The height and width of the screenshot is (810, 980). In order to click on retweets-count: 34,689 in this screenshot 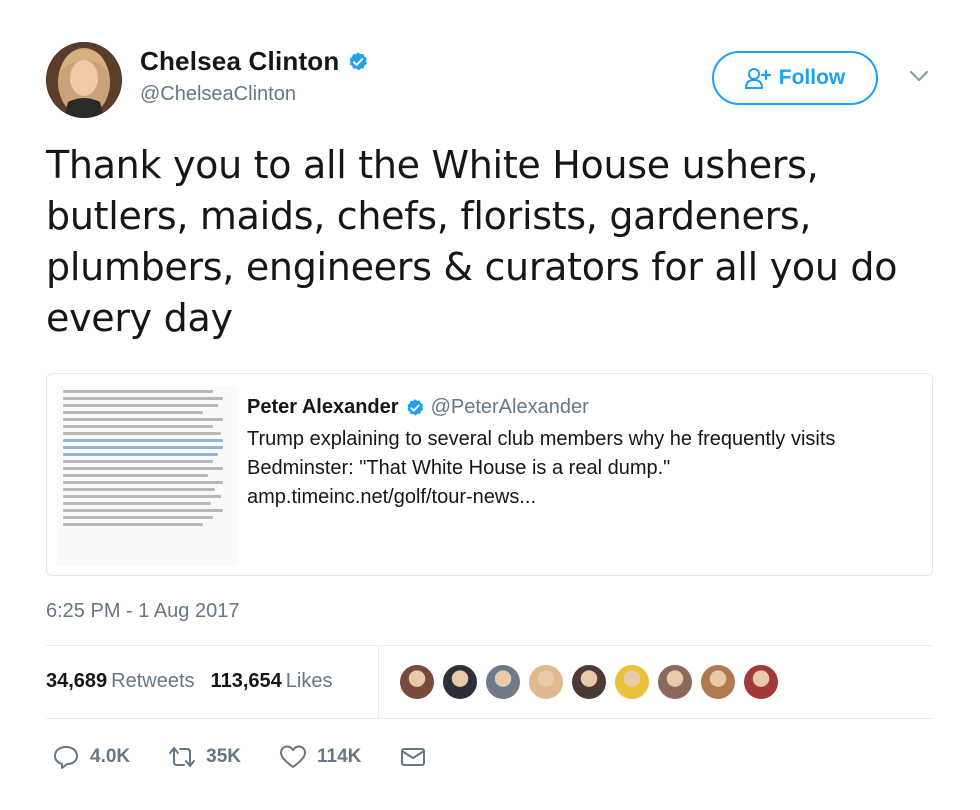, I will do `click(77, 681)`.